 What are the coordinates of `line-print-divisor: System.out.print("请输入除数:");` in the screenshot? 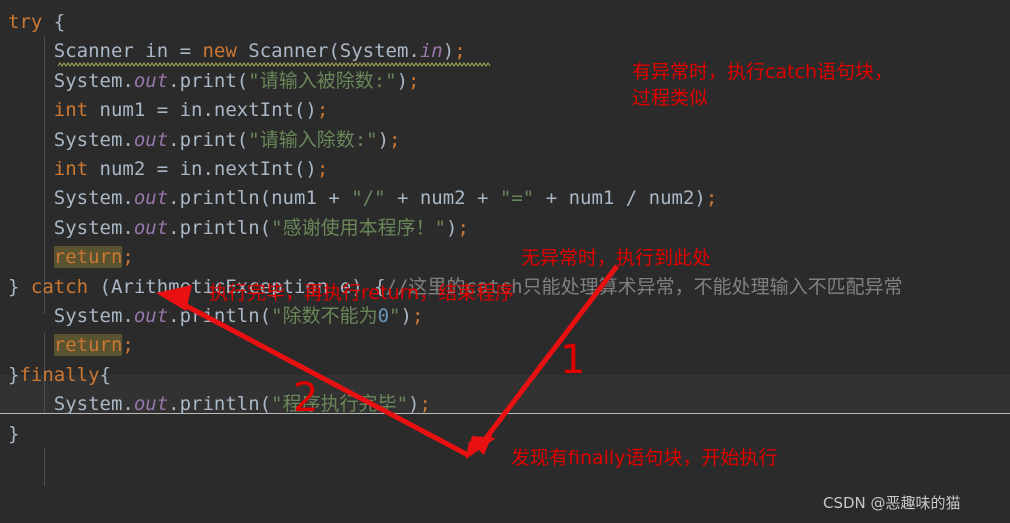 It's located at (204, 140).